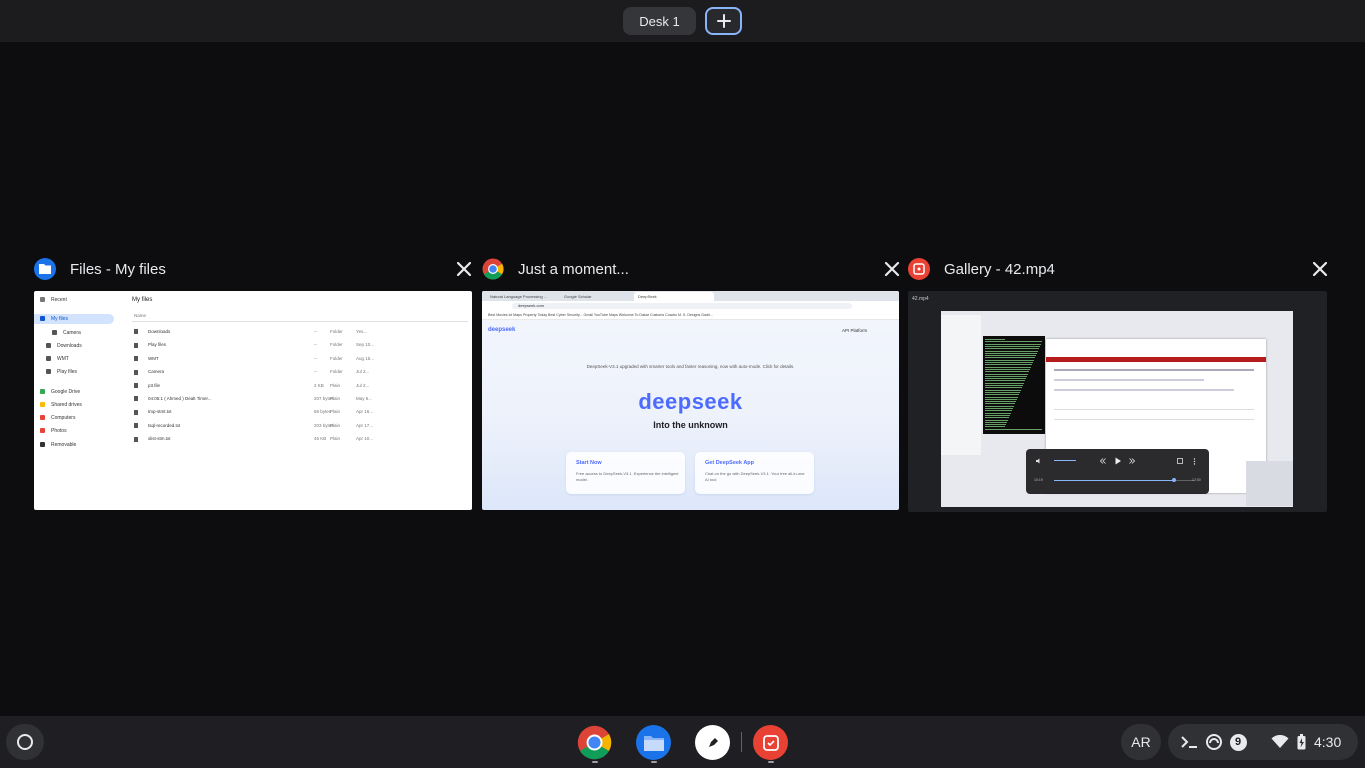 This screenshot has height=768, width=1365. Describe the element at coordinates (60, 392) in the screenshot. I see `sidebar-item-google-drive: Google Drive` at that location.